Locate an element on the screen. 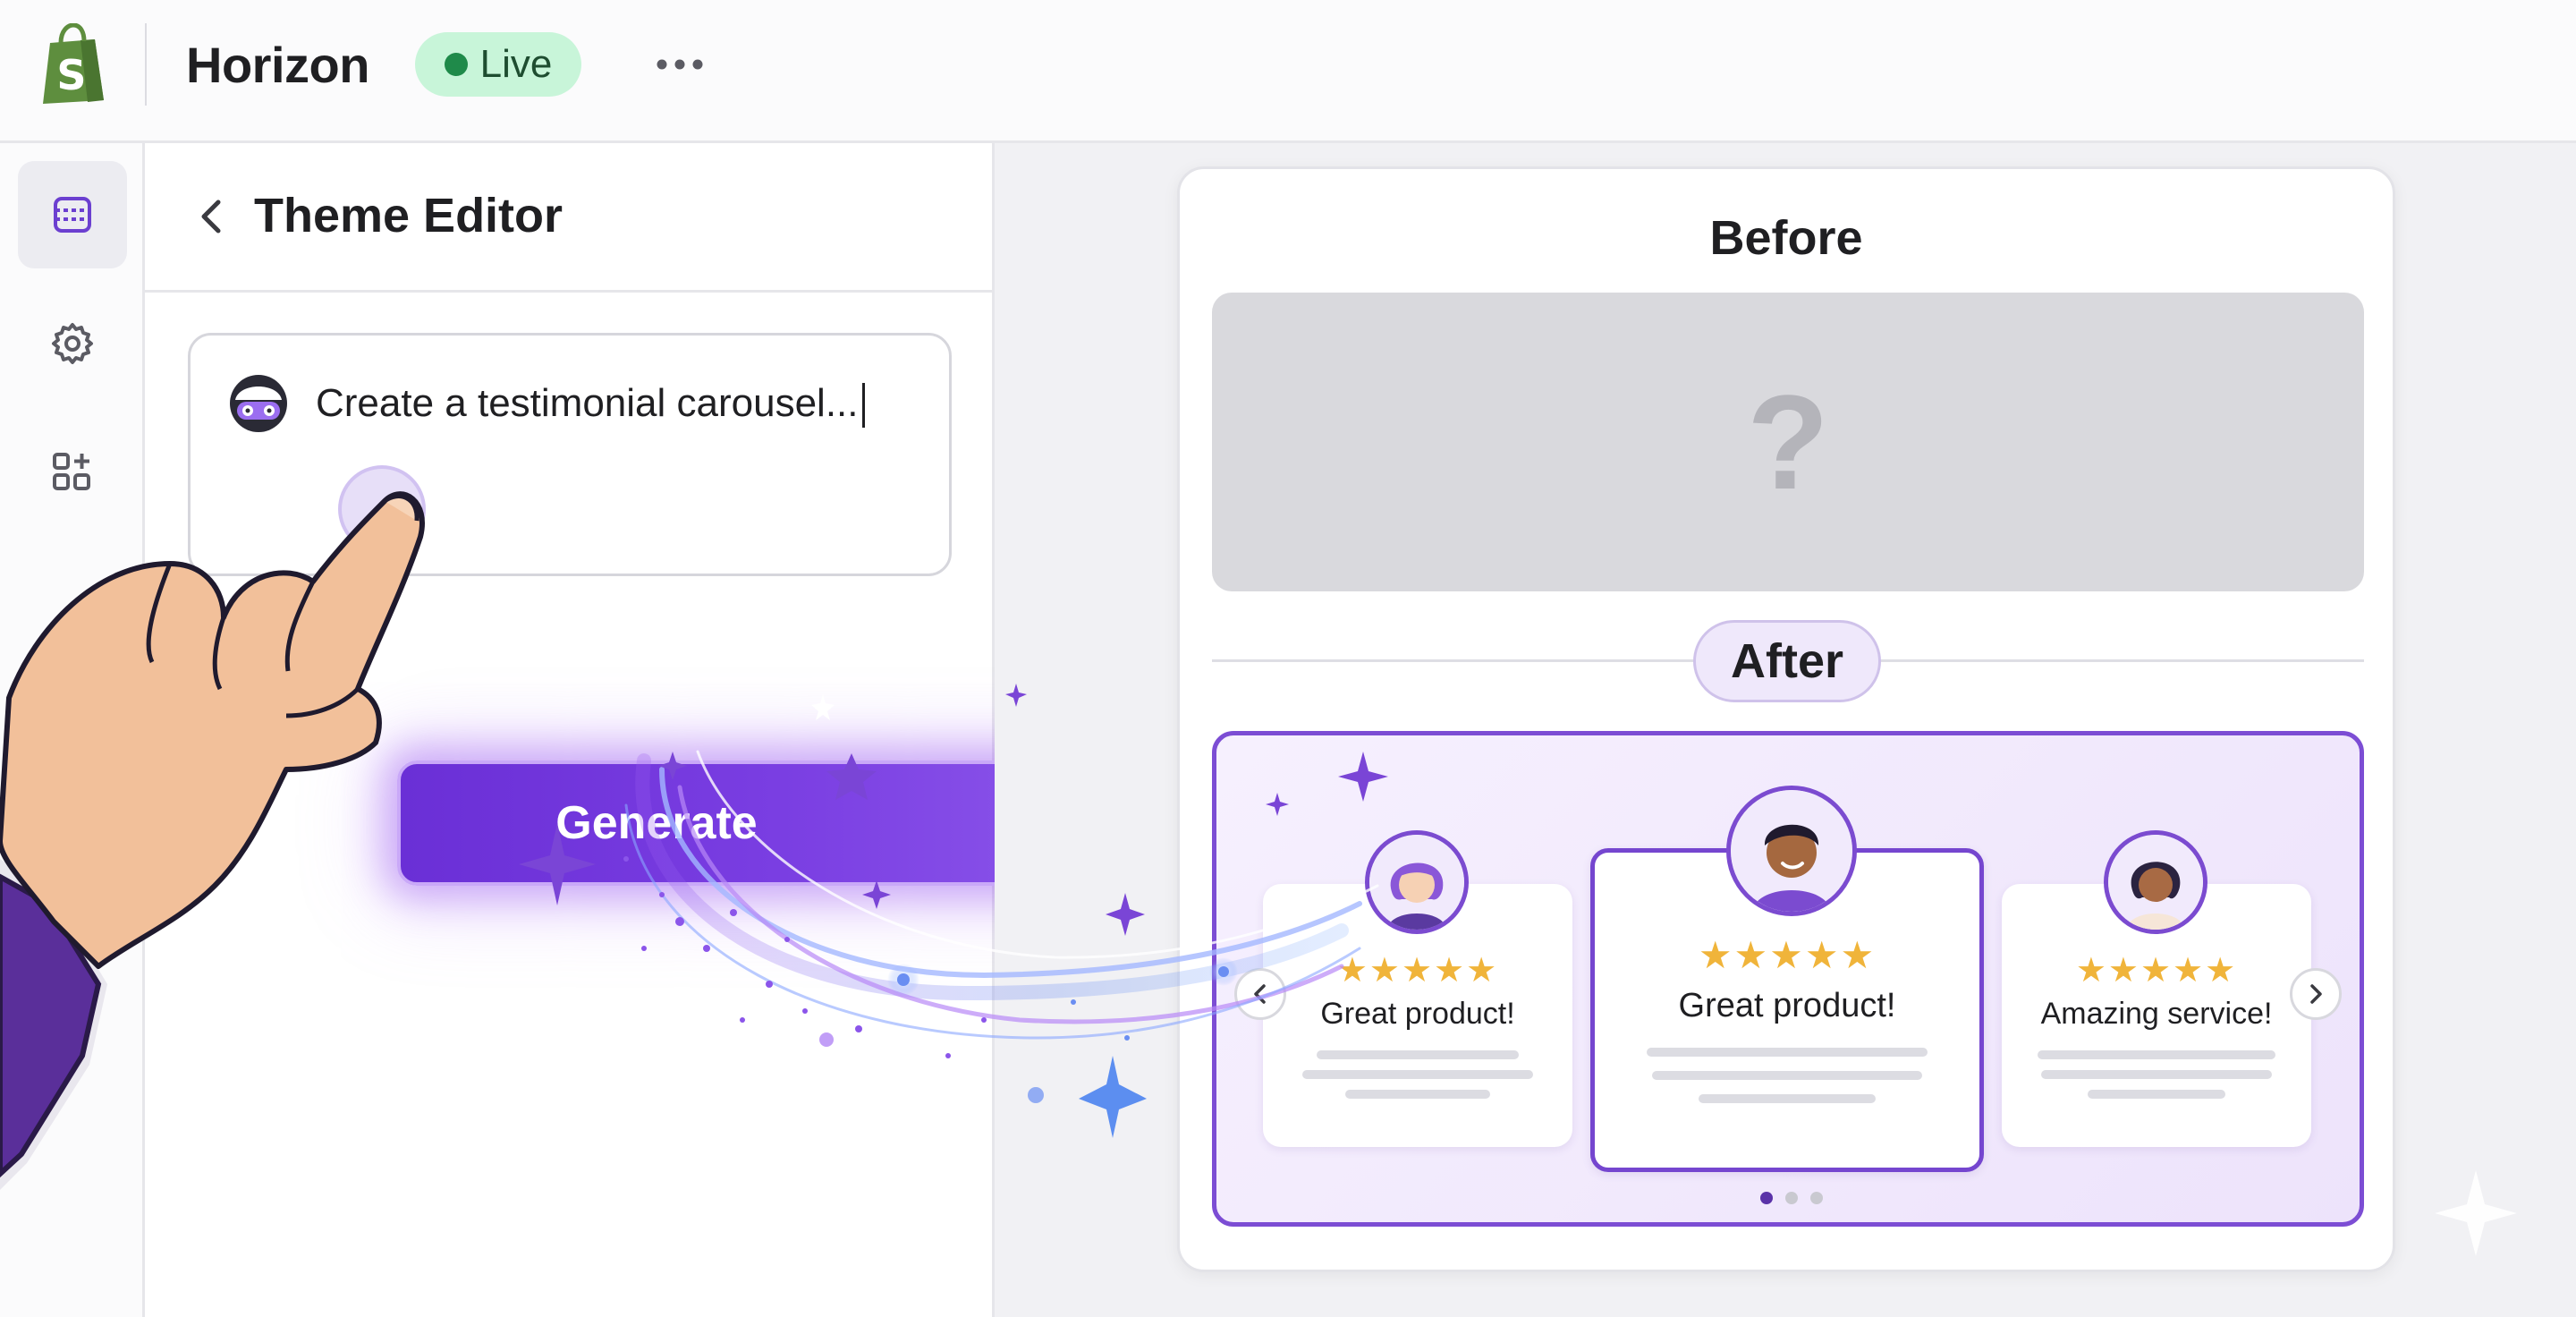 This screenshot has width=2576, height=1317. text-caret is located at coordinates (863, 406).